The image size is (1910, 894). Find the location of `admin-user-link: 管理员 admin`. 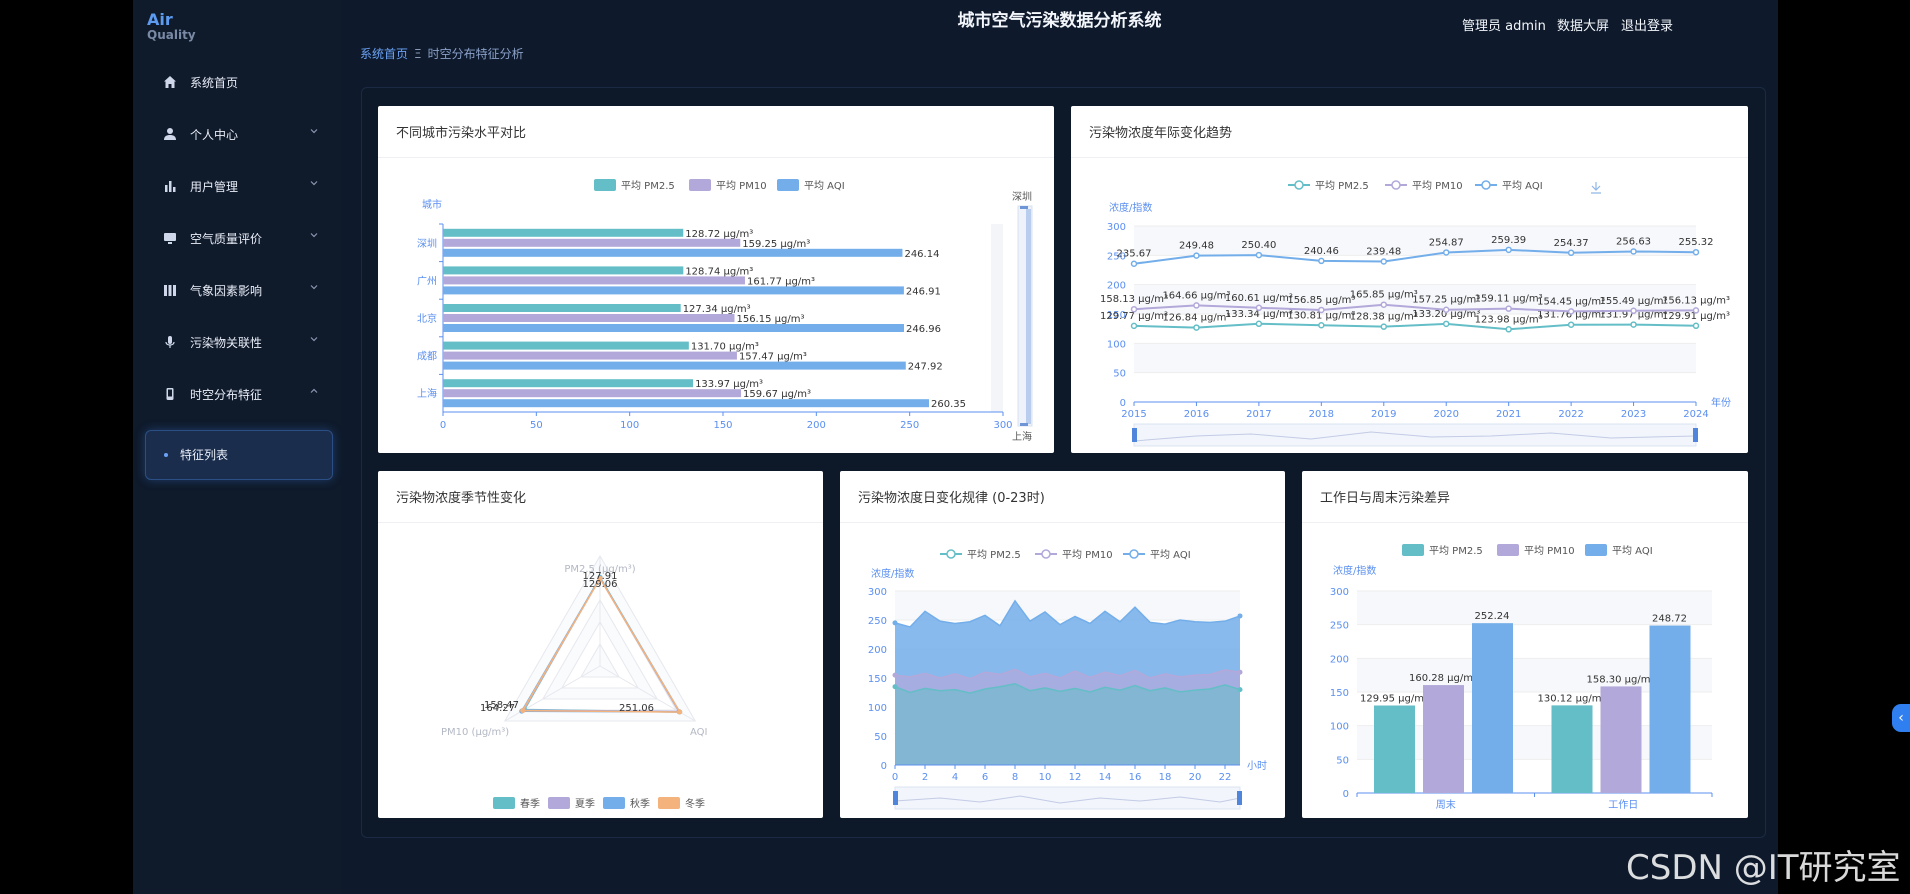

admin-user-link: 管理员 admin is located at coordinates (1504, 24).